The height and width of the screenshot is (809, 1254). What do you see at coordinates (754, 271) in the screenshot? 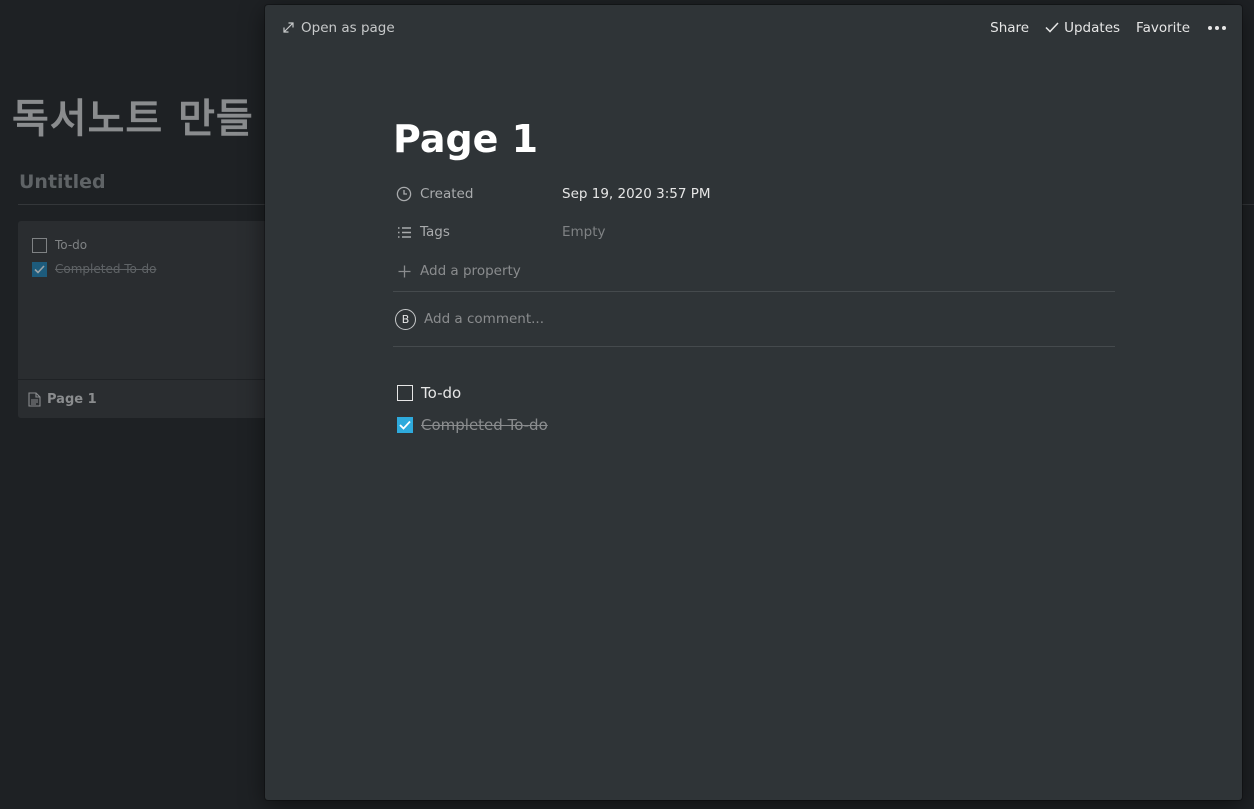
I see `add-property-button: Add a property` at bounding box center [754, 271].